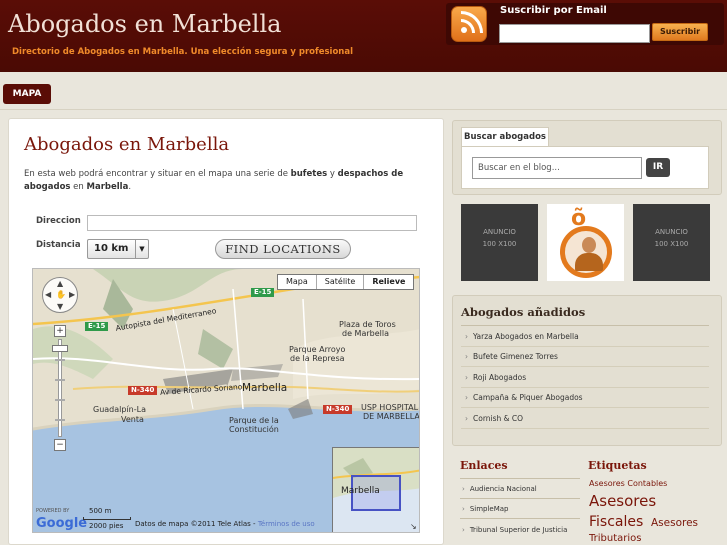 This screenshot has width=727, height=545. I want to click on map-label-parque-constitucion2: Constitución, so click(254, 429).